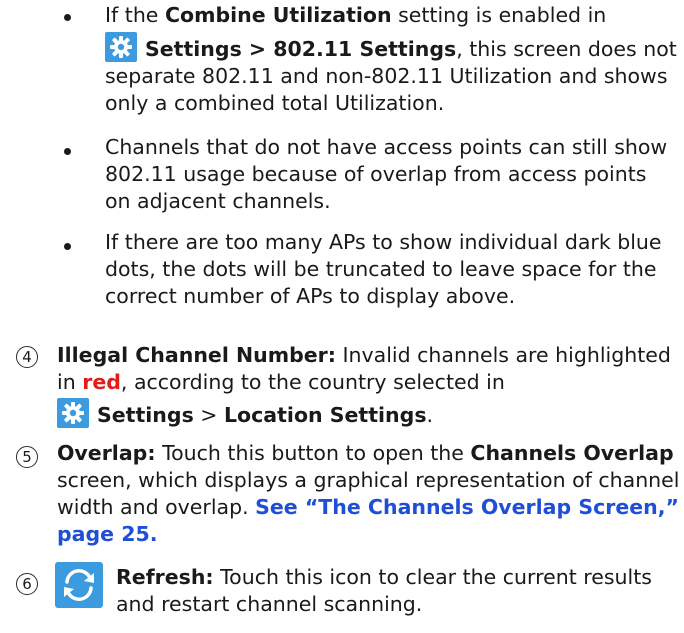 The image size is (684, 633). I want to click on step-number-5: 5, so click(27, 457).